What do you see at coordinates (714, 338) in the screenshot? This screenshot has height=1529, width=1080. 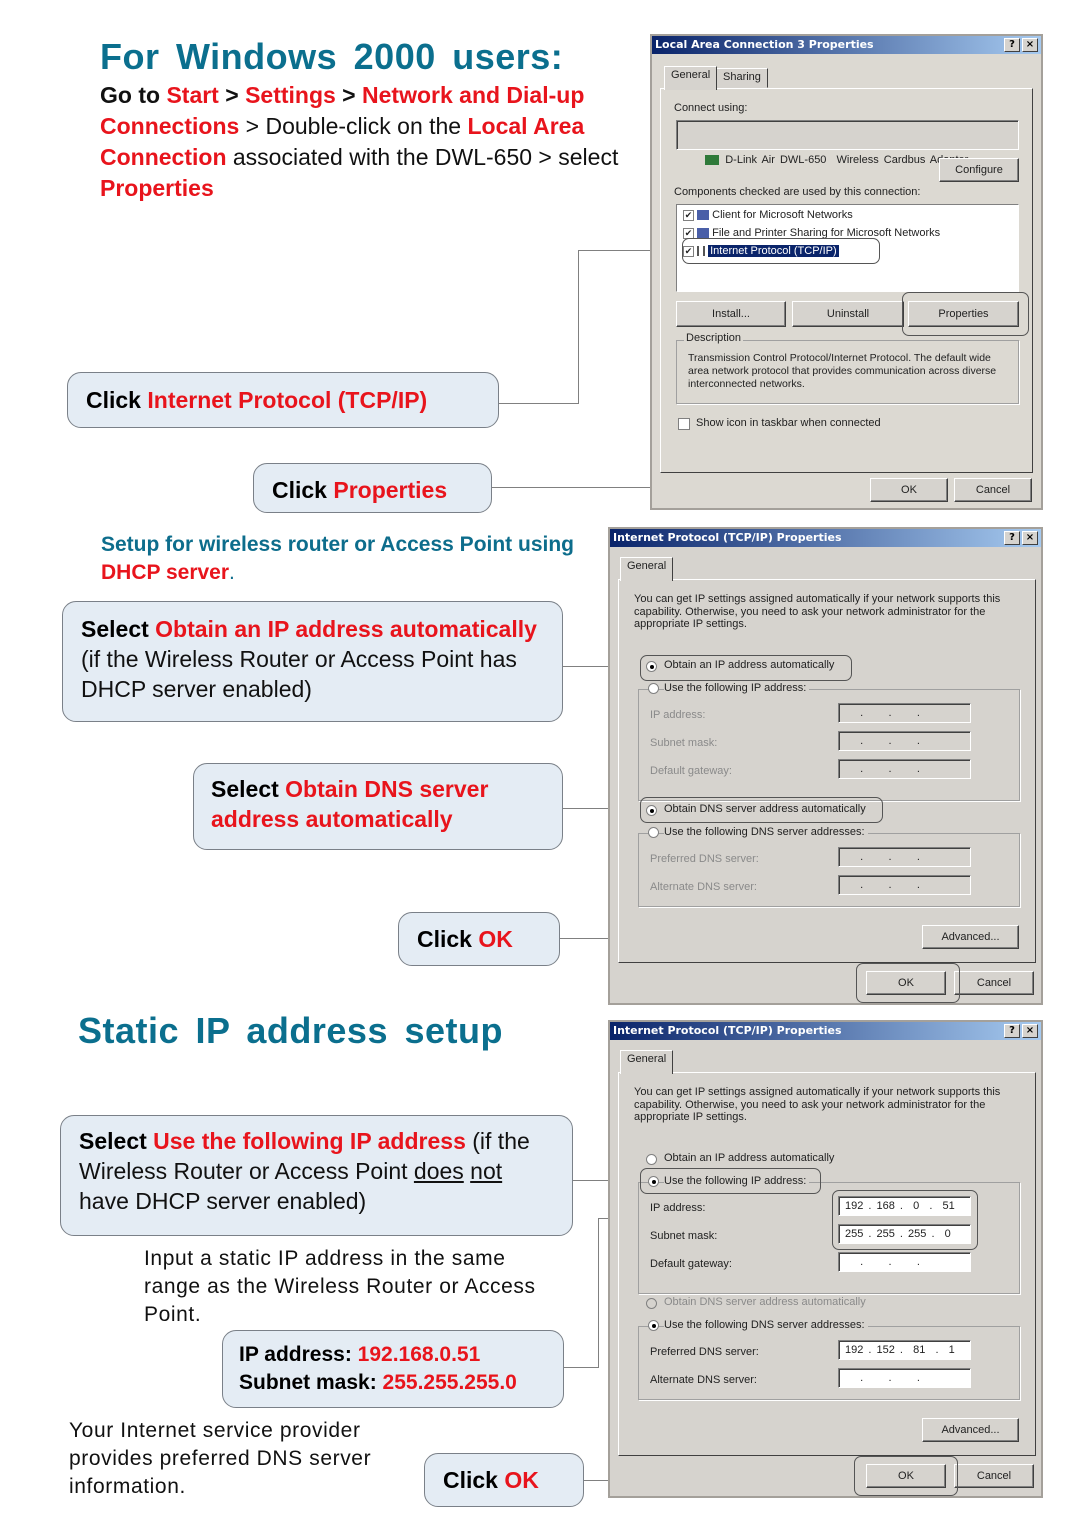 I see `description-label: Description` at bounding box center [714, 338].